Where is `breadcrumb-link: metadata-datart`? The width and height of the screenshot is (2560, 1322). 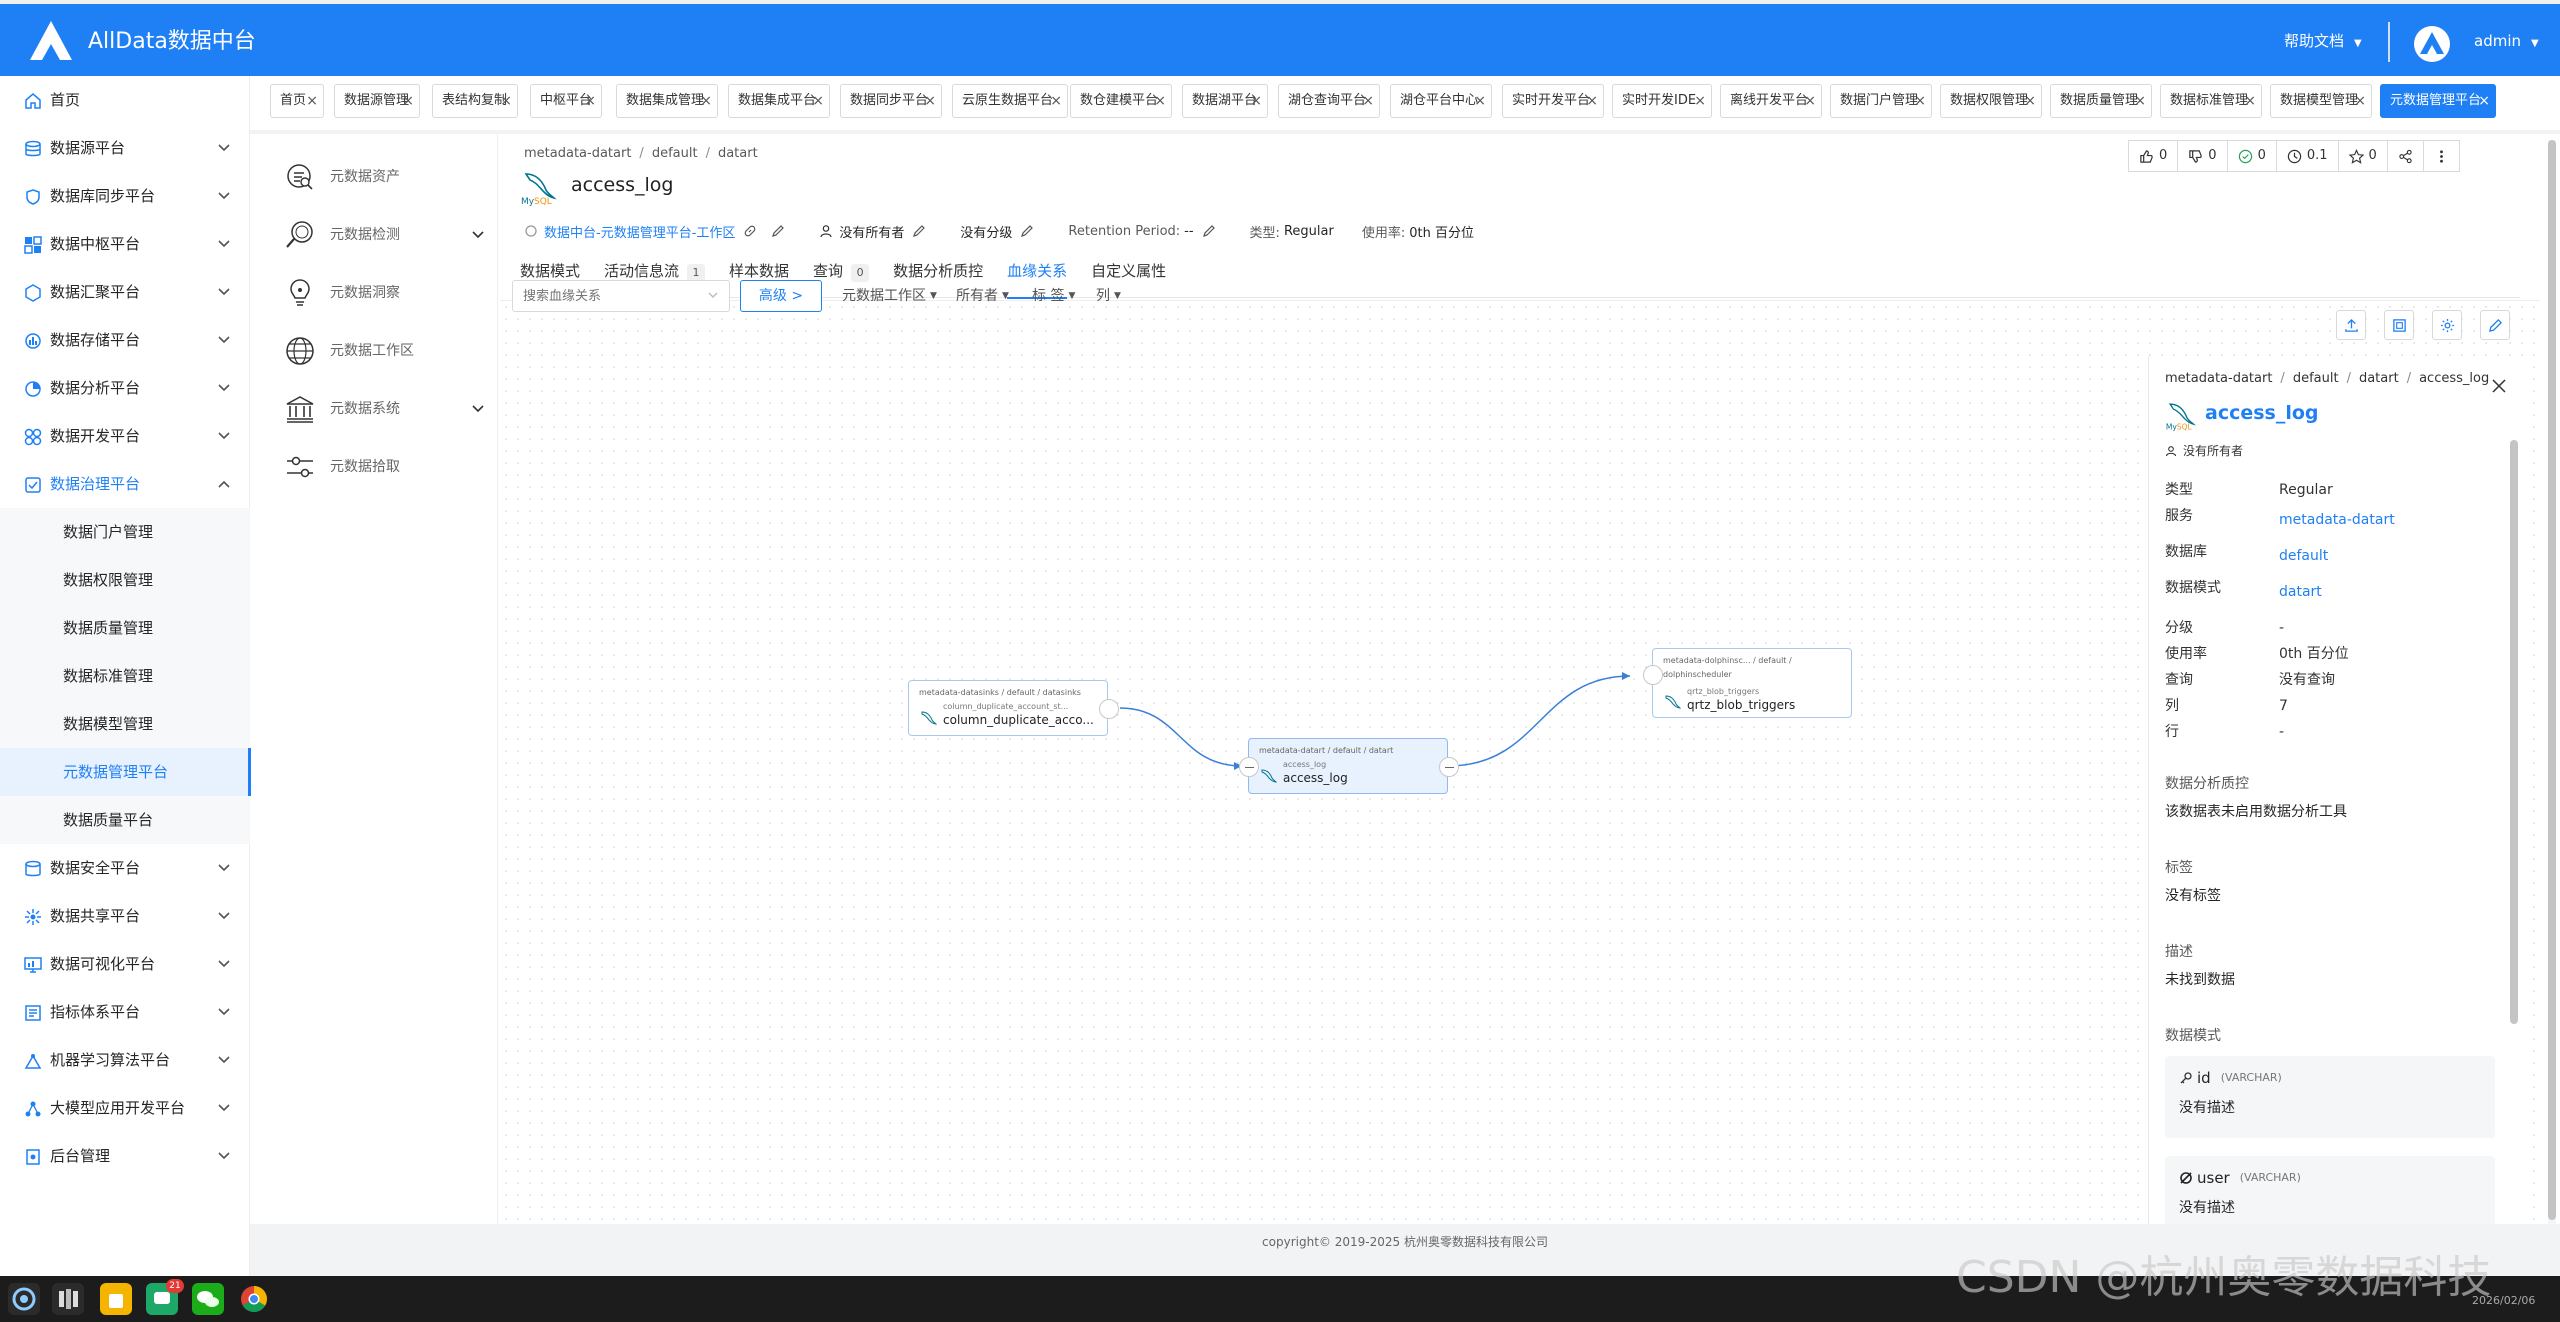
breadcrumb-link: metadata-datart is located at coordinates (2218, 378).